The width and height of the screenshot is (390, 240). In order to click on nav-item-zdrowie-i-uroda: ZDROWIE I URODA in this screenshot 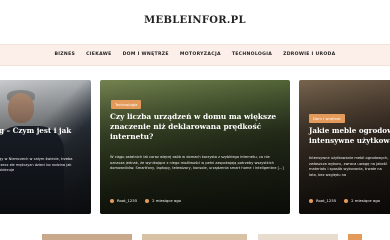, I will do `click(309, 54)`.